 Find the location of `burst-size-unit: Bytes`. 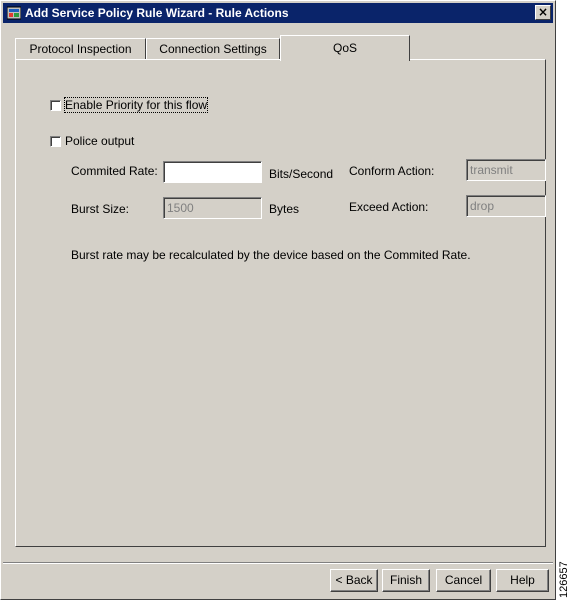

burst-size-unit: Bytes is located at coordinates (284, 209).